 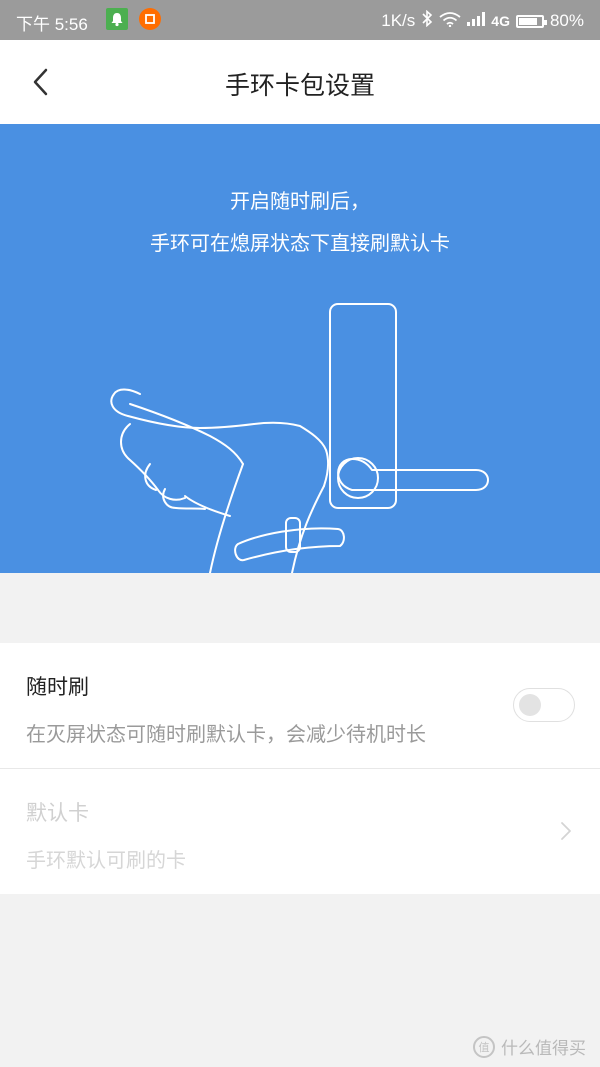 I want to click on watermark-logo-icon: 值, so click(x=484, y=1046).